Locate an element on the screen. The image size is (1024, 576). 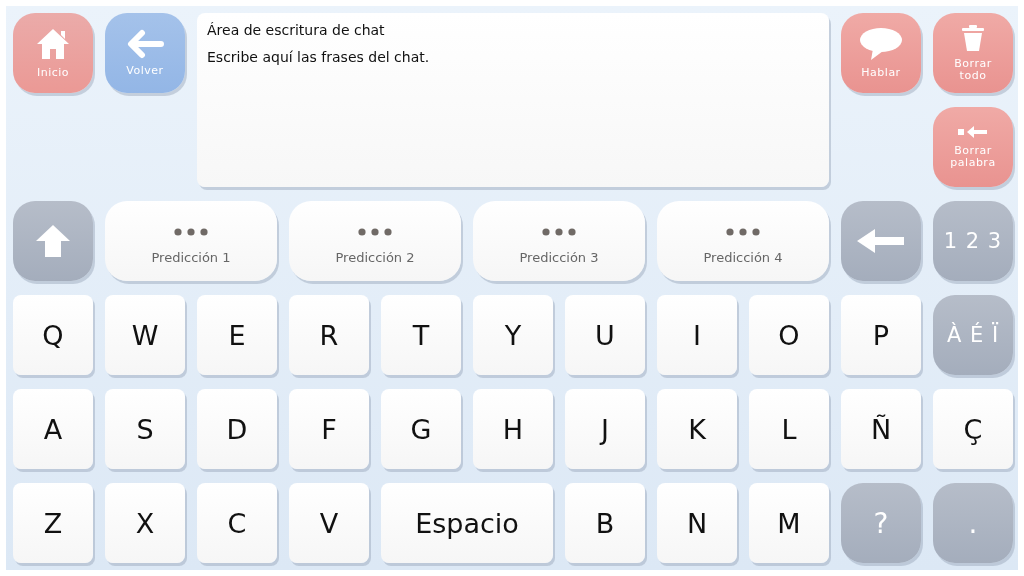
key-button: J is located at coordinates (605, 429).